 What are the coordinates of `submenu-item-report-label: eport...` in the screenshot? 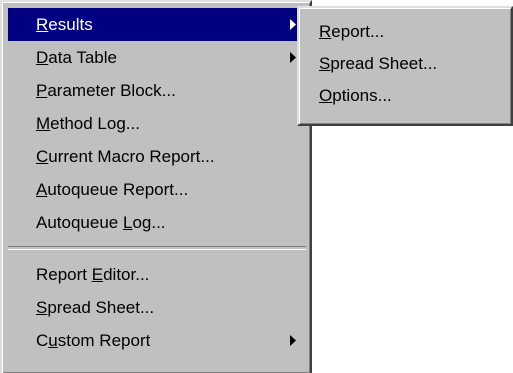 It's located at (358, 31).